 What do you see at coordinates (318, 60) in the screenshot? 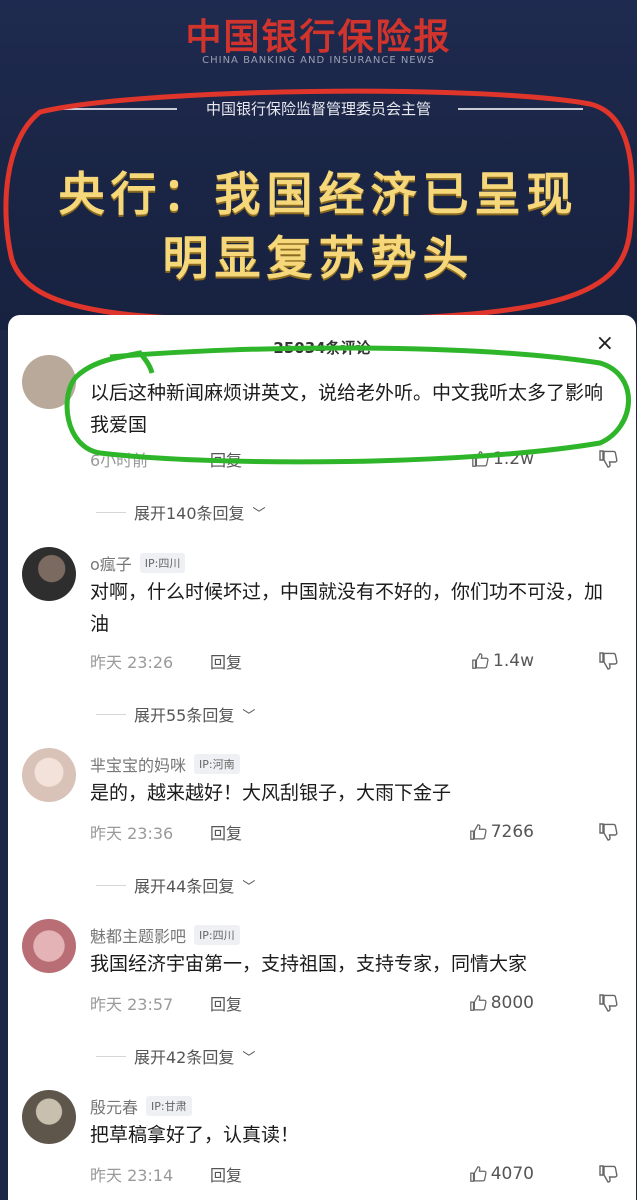
I see `paper-subtitle: CHINA BANKING AND INSURANCE NEWS` at bounding box center [318, 60].